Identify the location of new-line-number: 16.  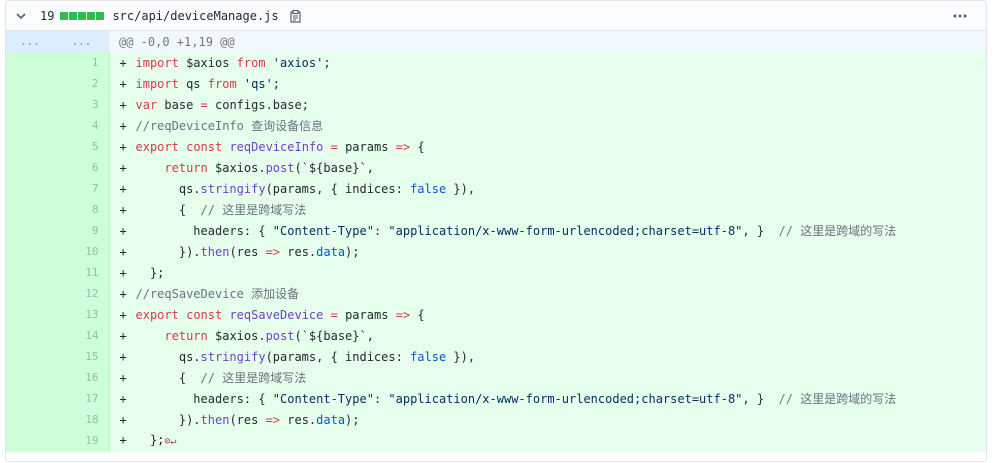
(82, 377).